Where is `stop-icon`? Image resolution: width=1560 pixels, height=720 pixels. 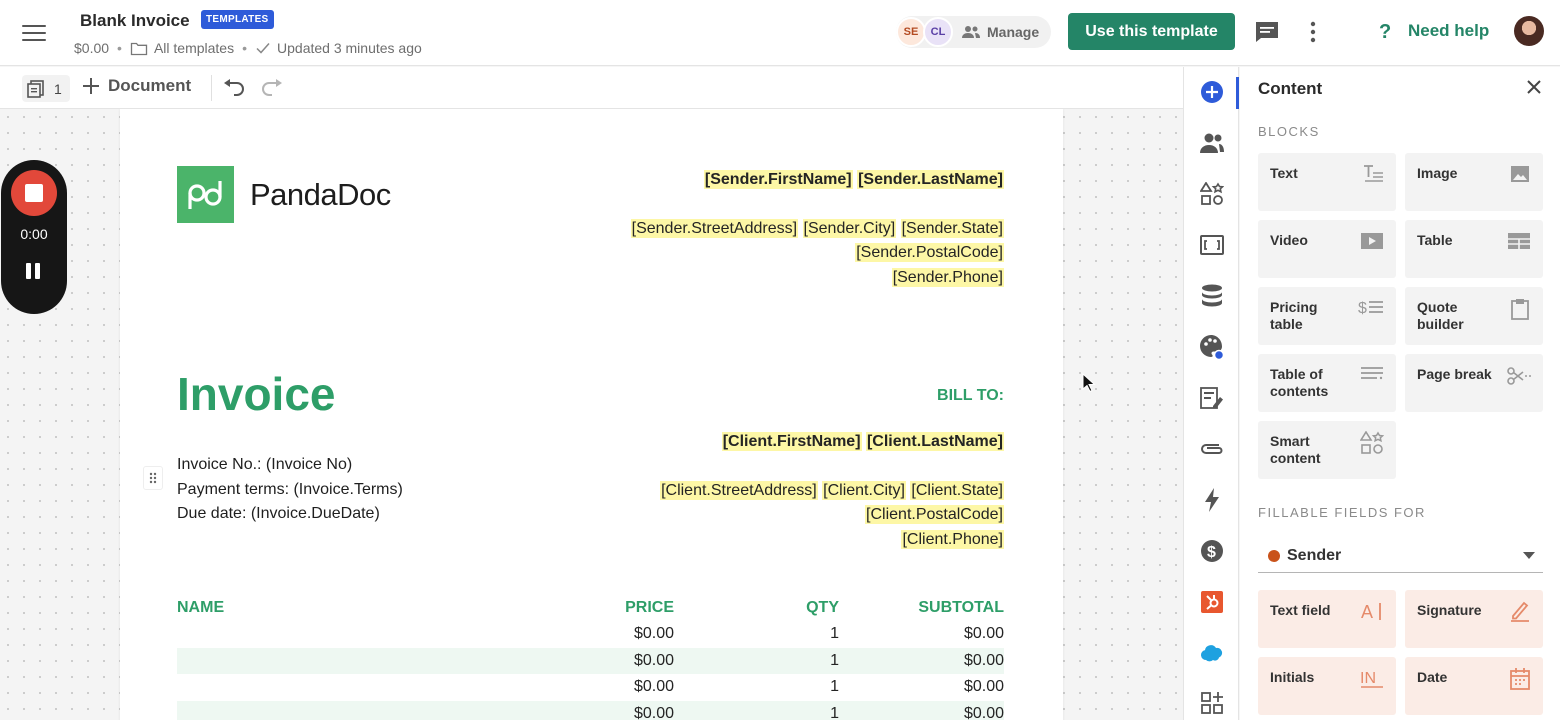 stop-icon is located at coordinates (34, 193).